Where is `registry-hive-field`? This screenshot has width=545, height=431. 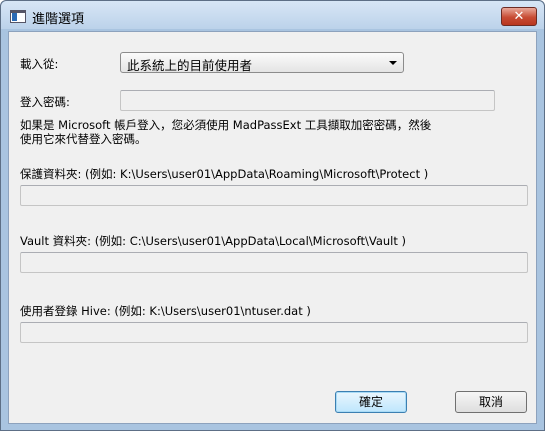
registry-hive-field is located at coordinates (274, 332).